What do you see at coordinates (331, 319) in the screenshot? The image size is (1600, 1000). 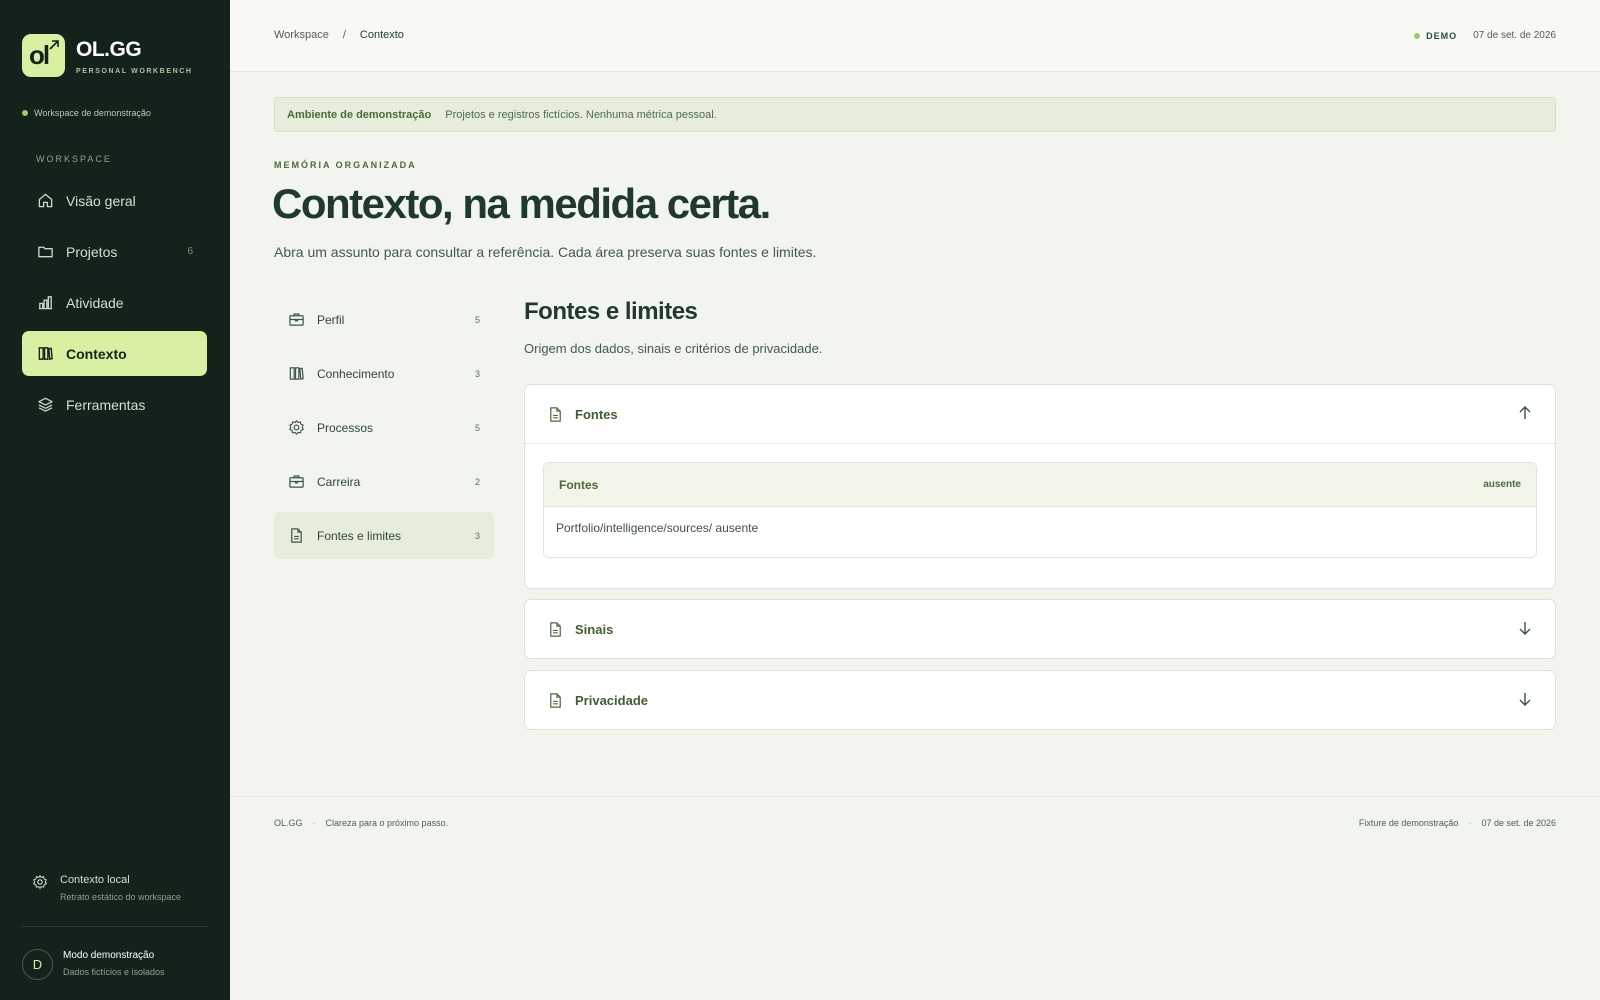 I see `category-label: Perfil` at bounding box center [331, 319].